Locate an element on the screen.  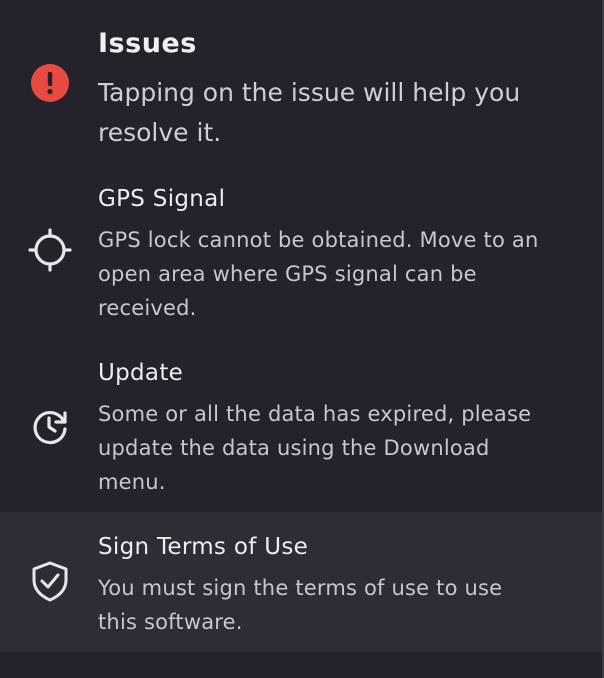
issue-title: Sign Terms of Use is located at coordinates (203, 547).